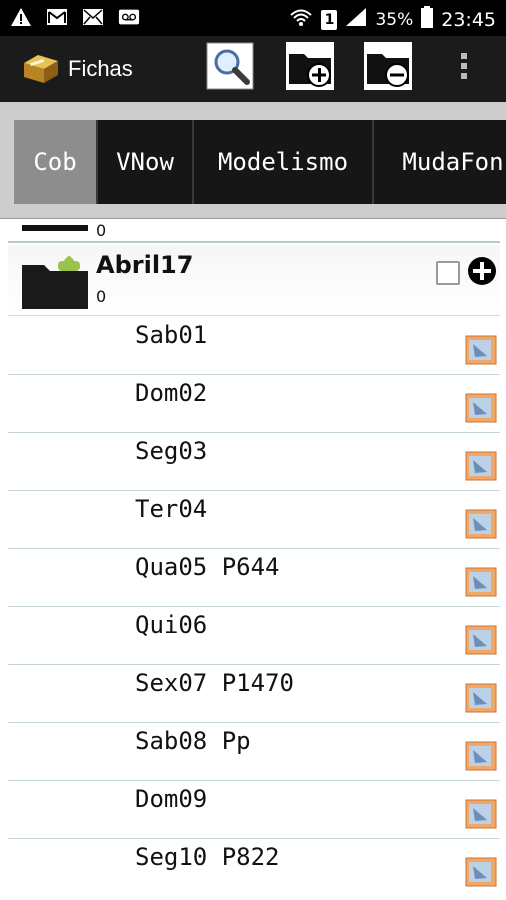  I want to click on battery-percent: 35%, so click(394, 19).